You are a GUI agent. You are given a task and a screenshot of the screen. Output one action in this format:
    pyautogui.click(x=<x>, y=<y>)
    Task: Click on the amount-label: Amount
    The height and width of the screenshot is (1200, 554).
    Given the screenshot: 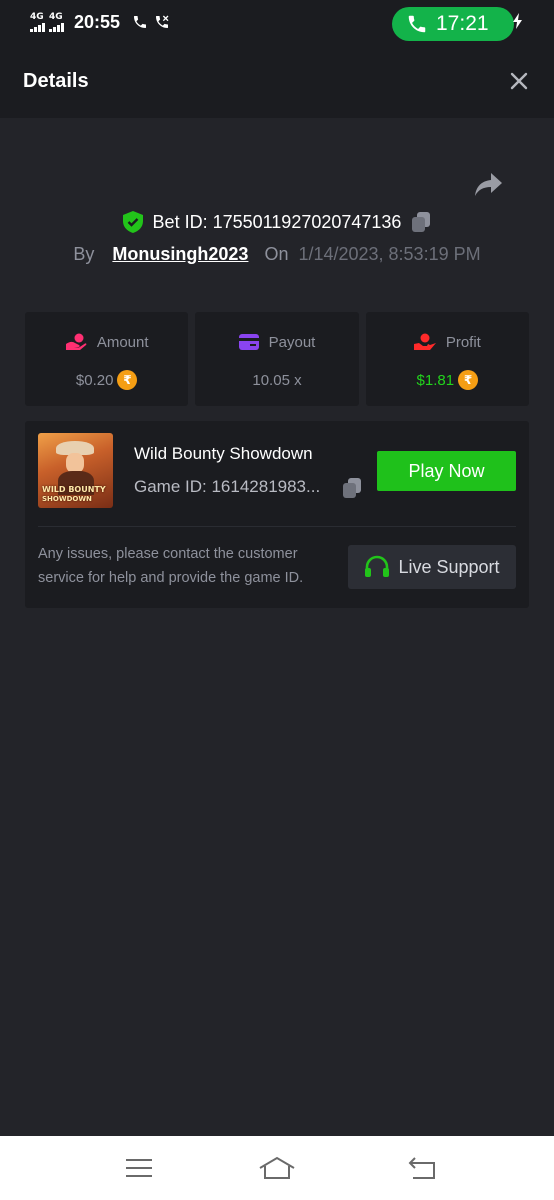 What is the action you would take?
    pyautogui.click(x=122, y=342)
    